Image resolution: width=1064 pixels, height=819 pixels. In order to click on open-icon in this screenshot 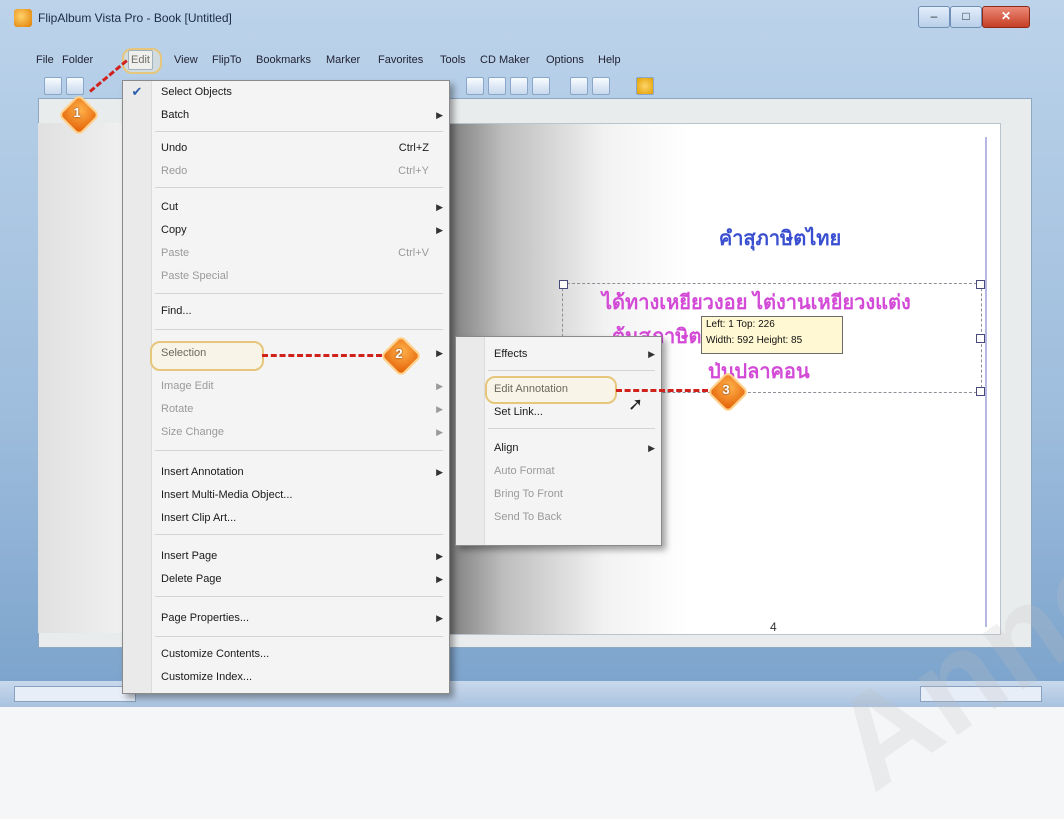, I will do `click(75, 86)`.